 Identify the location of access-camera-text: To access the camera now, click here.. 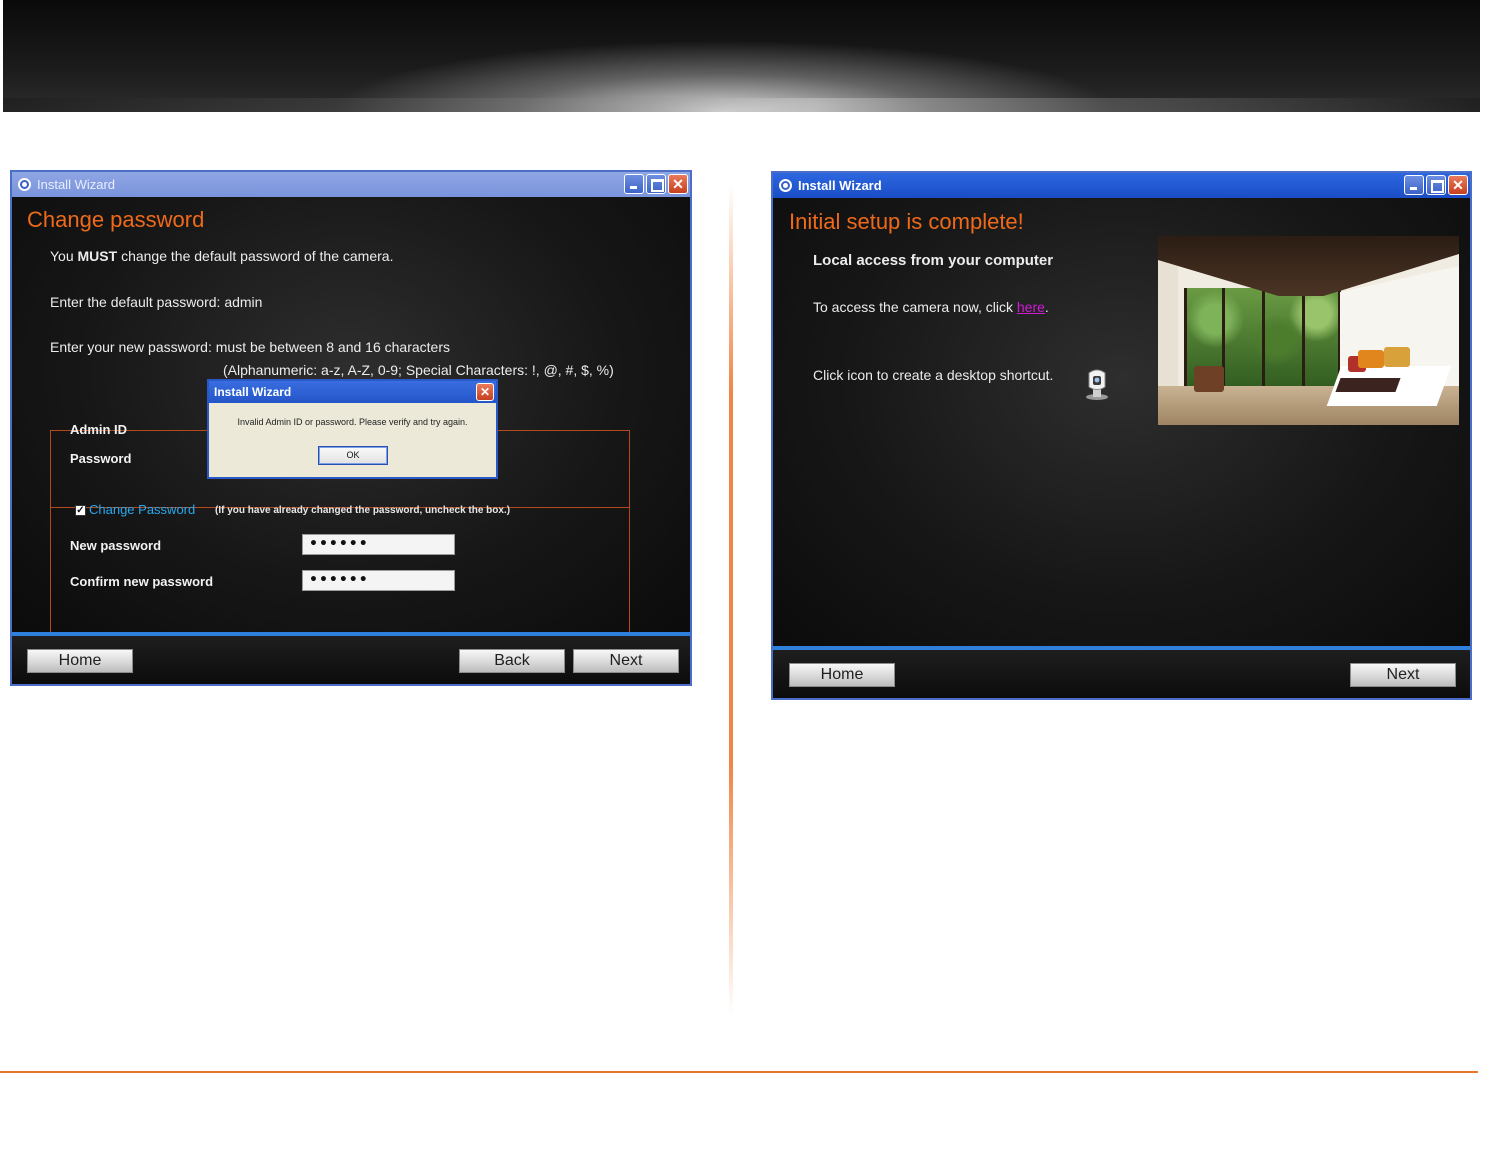
(931, 307).